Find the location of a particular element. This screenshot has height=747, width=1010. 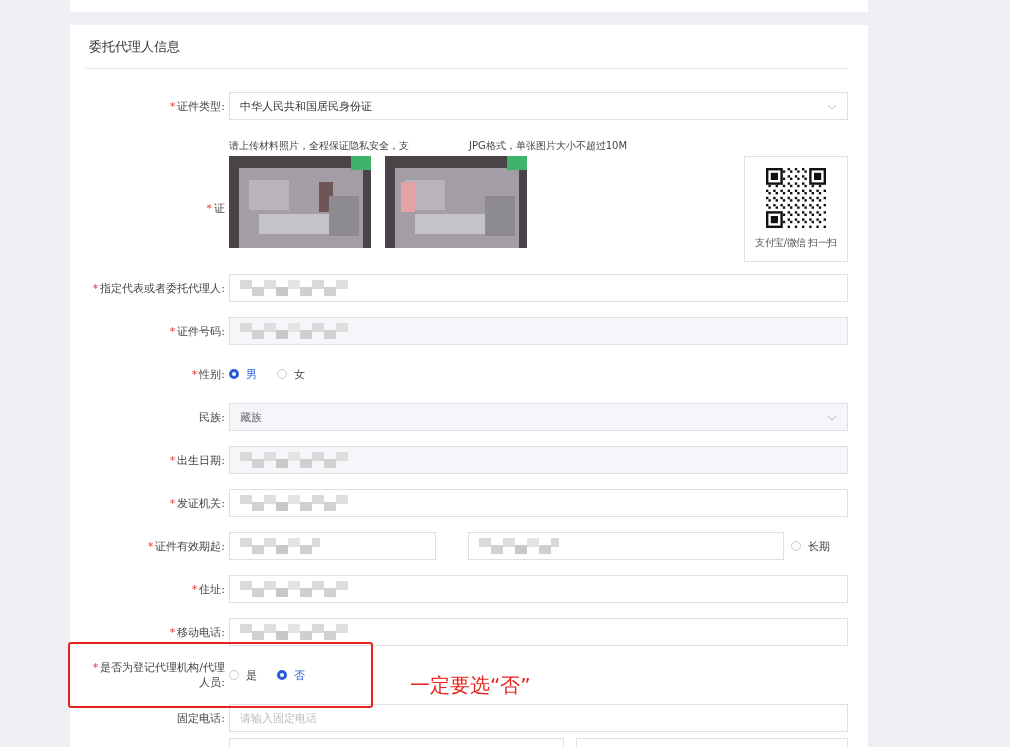

field-label: * 证件有效期起: is located at coordinates (186, 546).